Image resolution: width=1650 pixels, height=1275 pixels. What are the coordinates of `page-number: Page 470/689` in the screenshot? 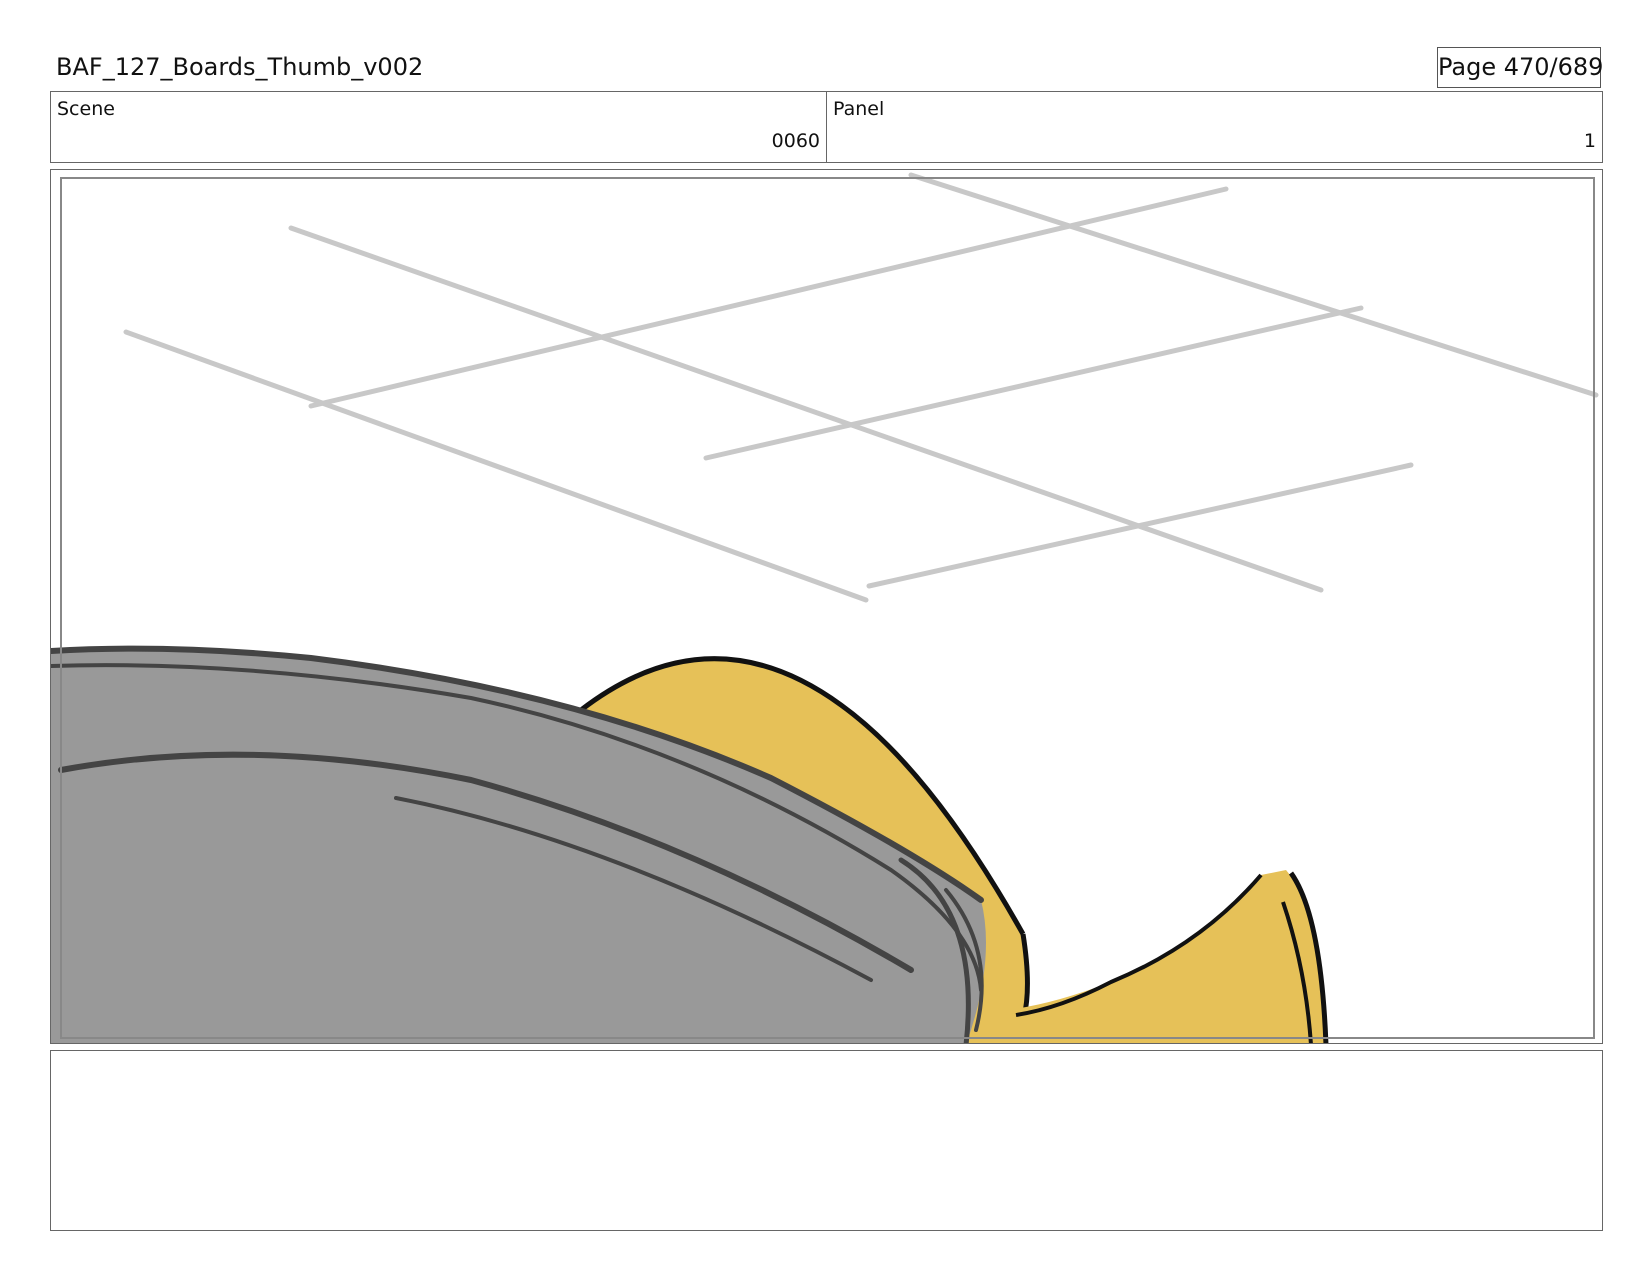 It's located at (1520, 67).